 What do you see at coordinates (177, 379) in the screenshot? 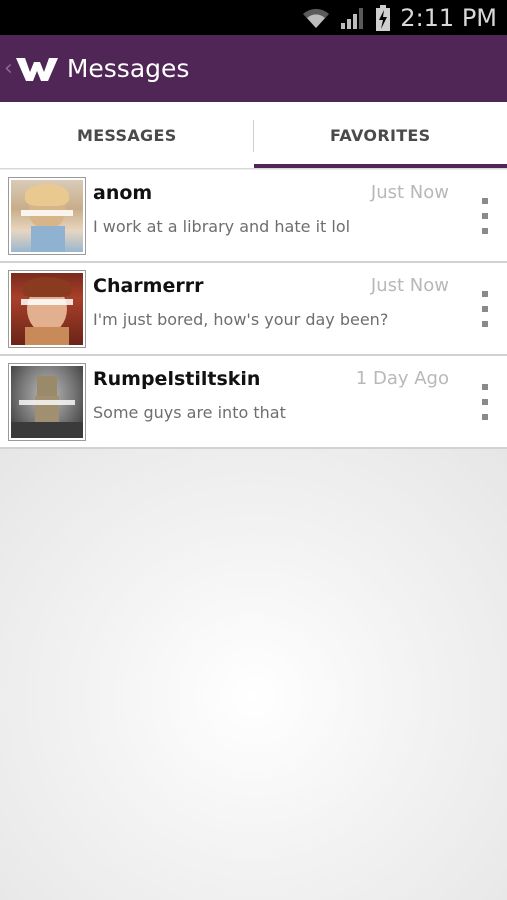
I see `contact-name: Rumpelstiltskin` at bounding box center [177, 379].